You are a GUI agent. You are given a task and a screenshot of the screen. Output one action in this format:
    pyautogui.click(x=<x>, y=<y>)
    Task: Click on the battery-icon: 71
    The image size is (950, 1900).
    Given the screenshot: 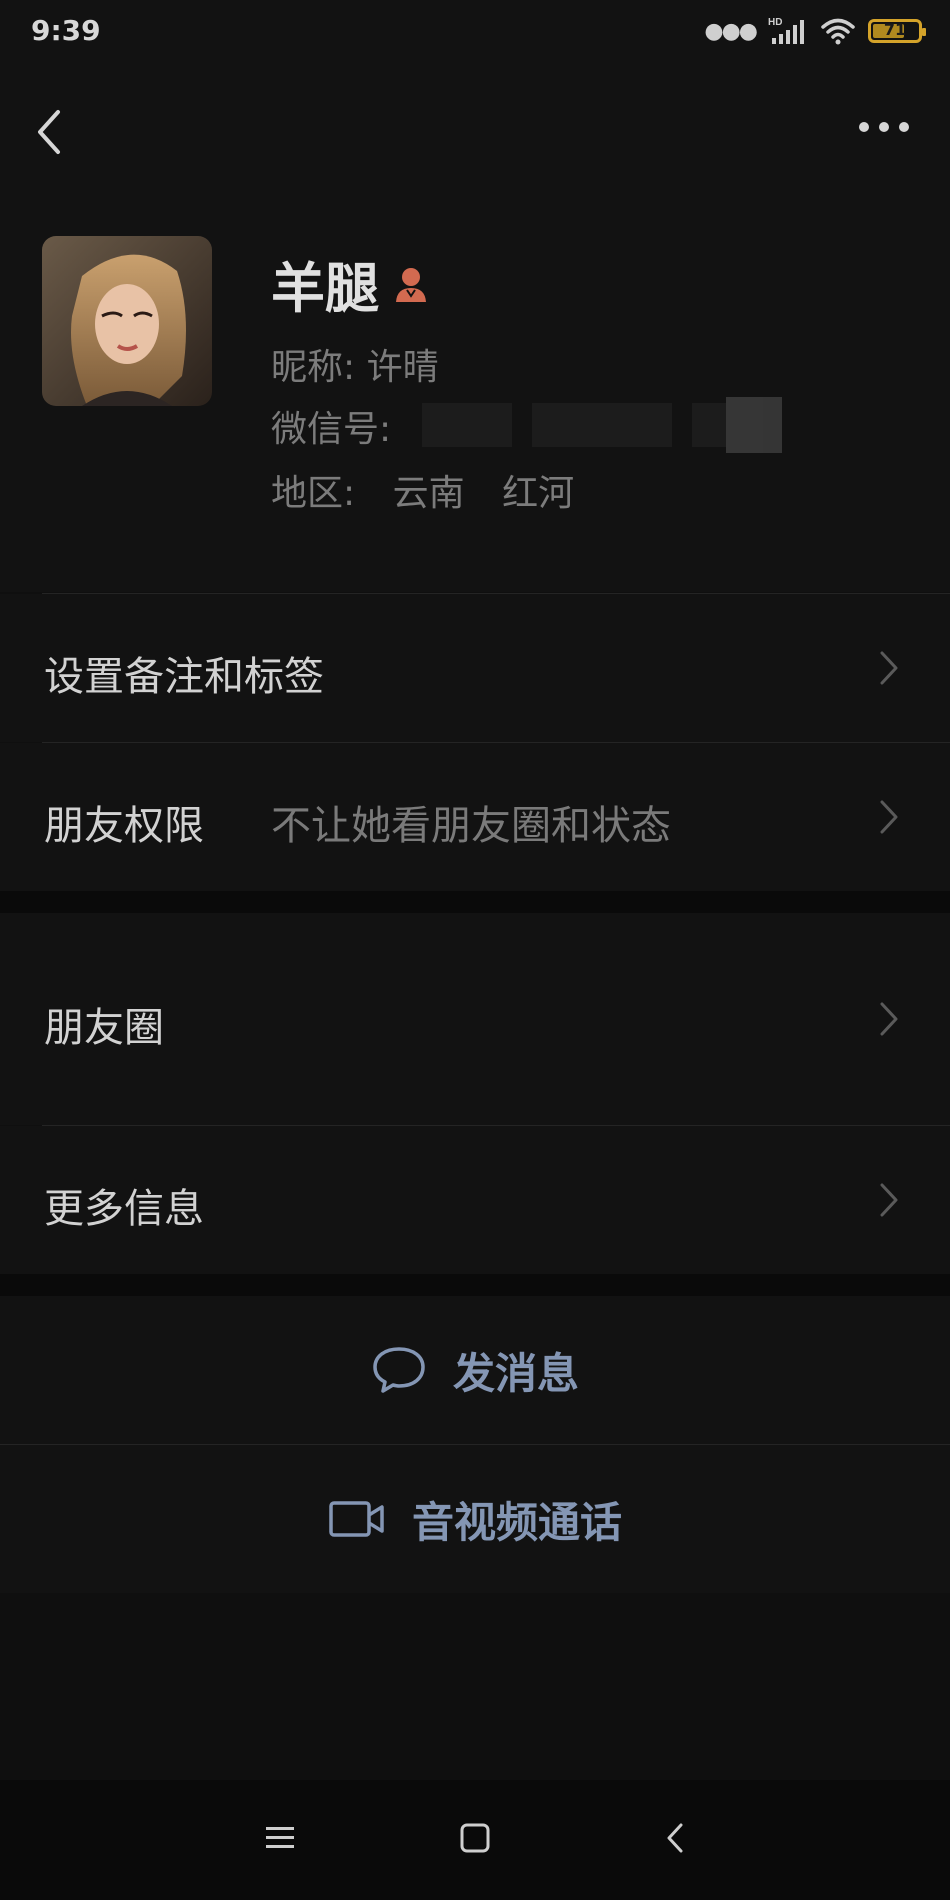 What is the action you would take?
    pyautogui.click(x=897, y=31)
    